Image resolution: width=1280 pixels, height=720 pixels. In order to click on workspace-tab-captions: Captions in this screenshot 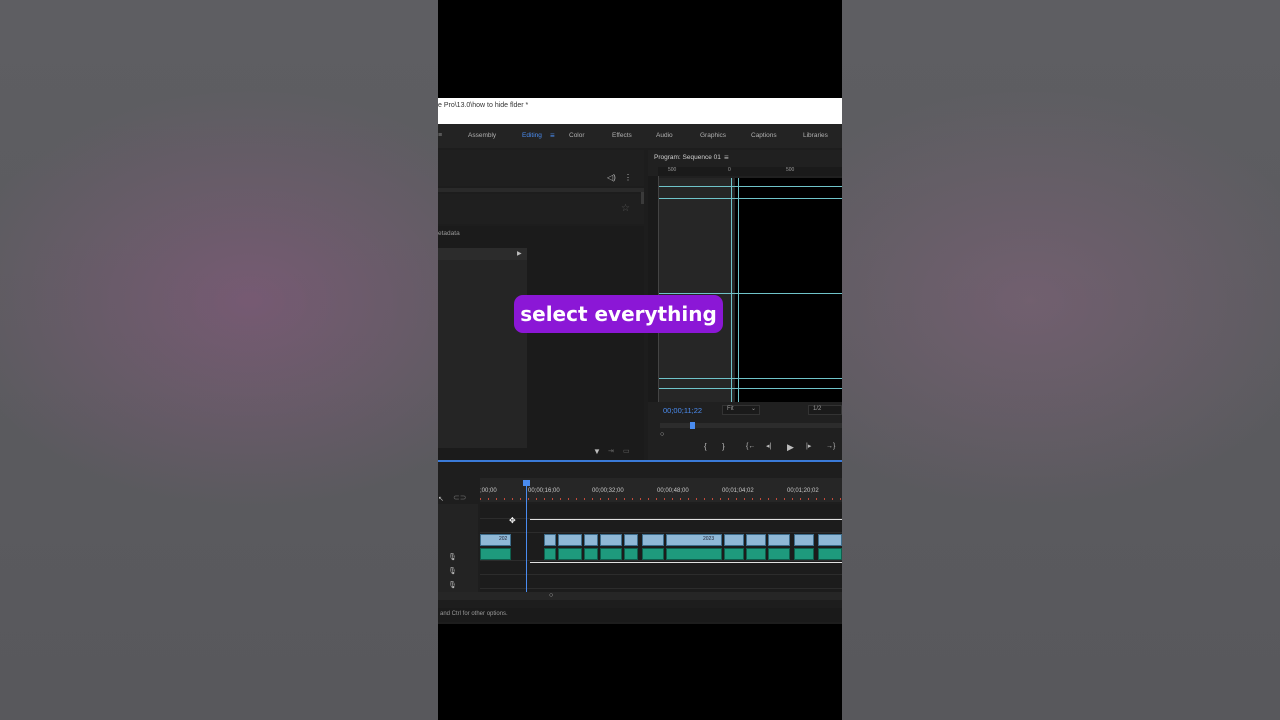, I will do `click(764, 135)`.